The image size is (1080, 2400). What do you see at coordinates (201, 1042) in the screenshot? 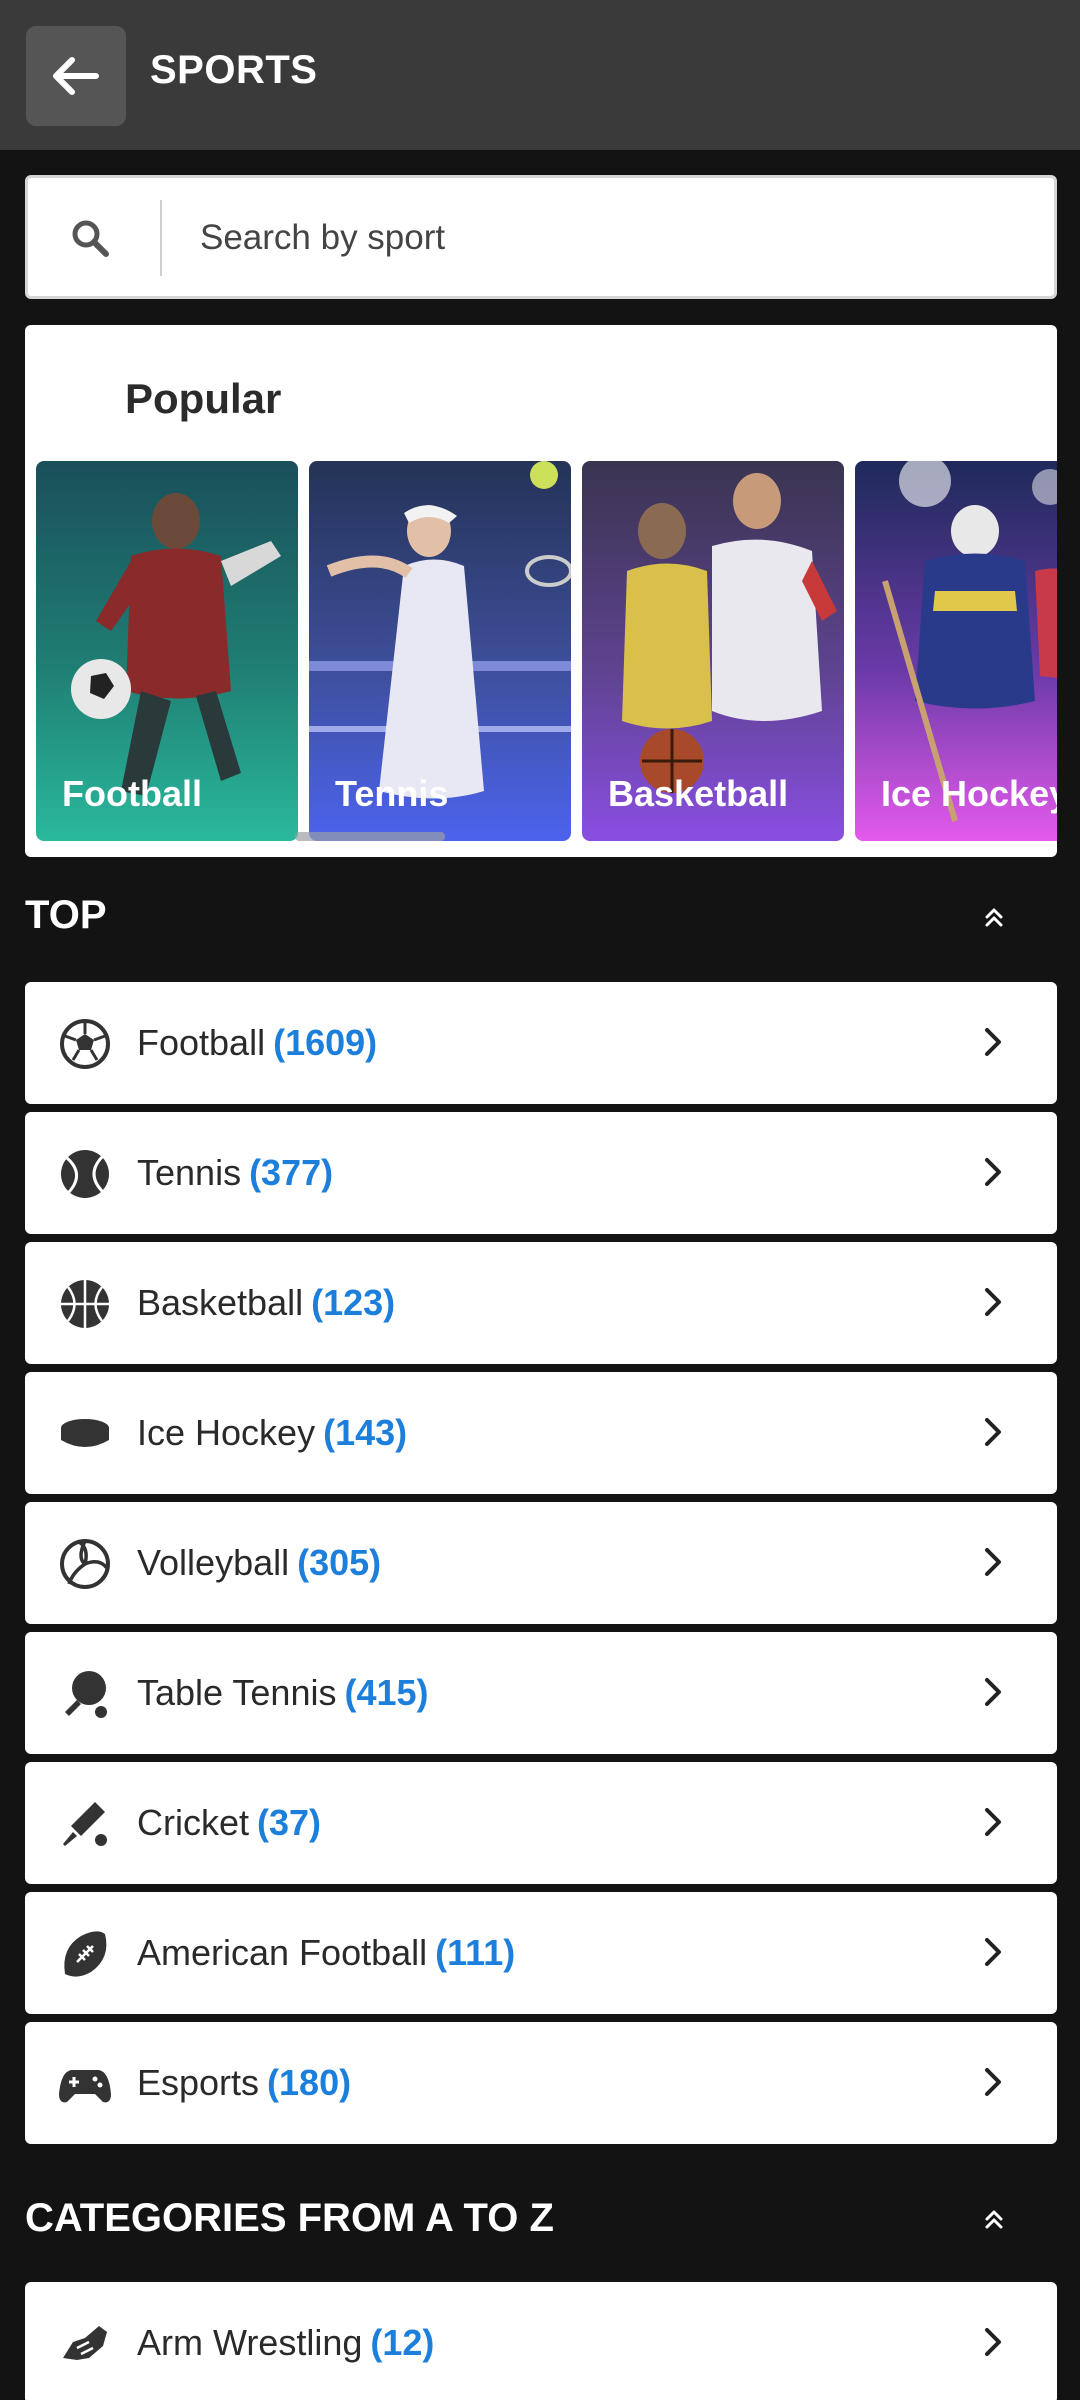
I see `sport-label: Football` at bounding box center [201, 1042].